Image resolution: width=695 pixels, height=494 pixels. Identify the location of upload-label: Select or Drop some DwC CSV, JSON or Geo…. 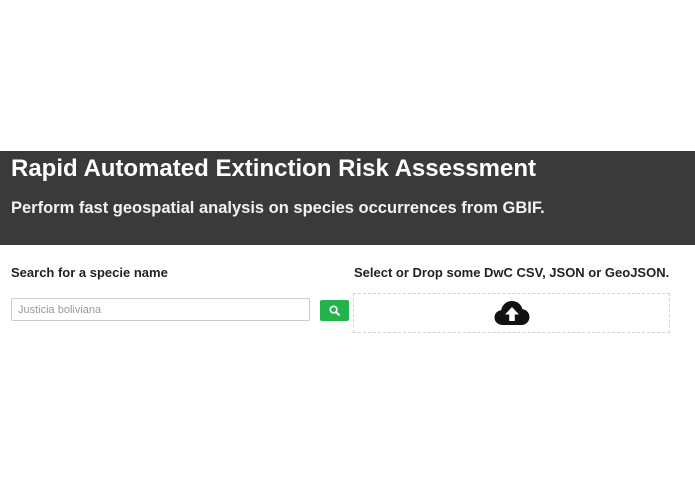
(512, 272).